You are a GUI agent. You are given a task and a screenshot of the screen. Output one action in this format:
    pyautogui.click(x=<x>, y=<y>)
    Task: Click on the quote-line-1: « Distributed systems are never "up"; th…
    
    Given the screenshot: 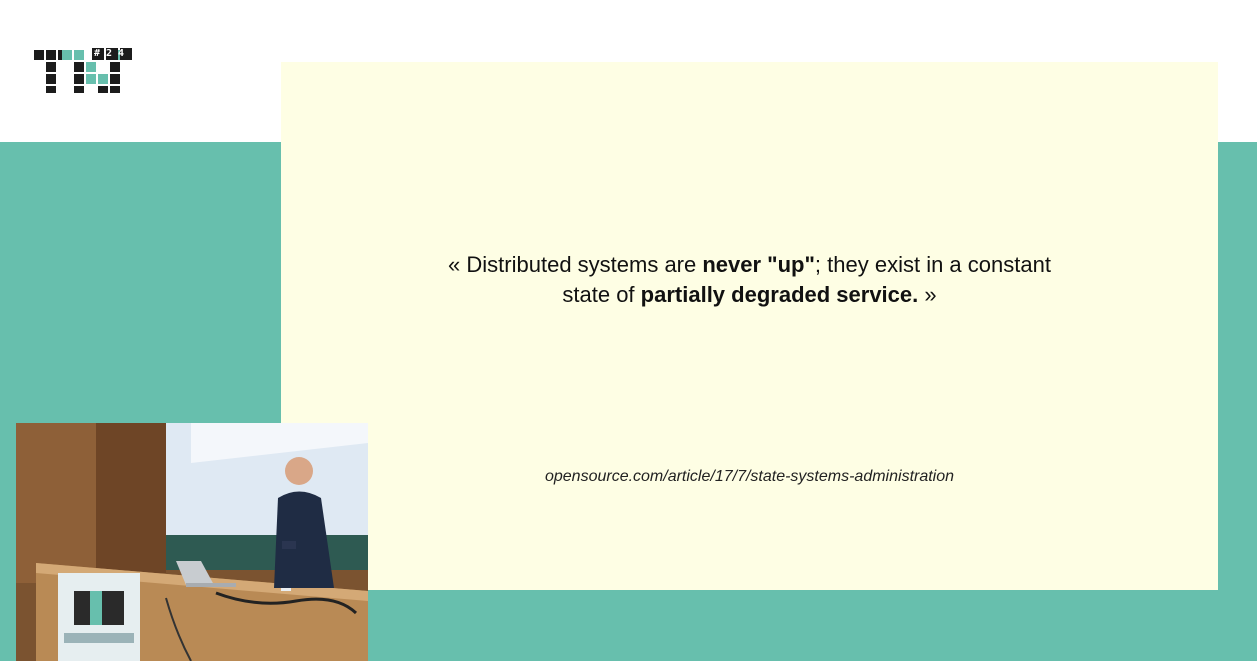 What is the action you would take?
    pyautogui.click(x=749, y=265)
    